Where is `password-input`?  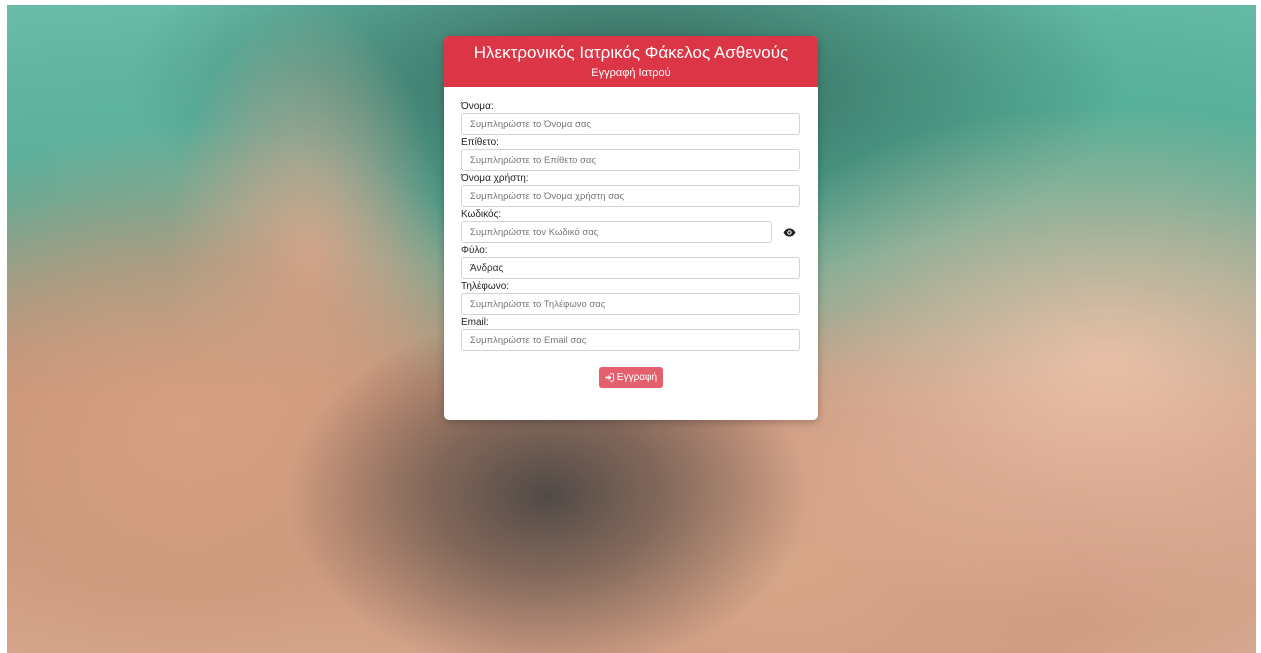
password-input is located at coordinates (616, 232).